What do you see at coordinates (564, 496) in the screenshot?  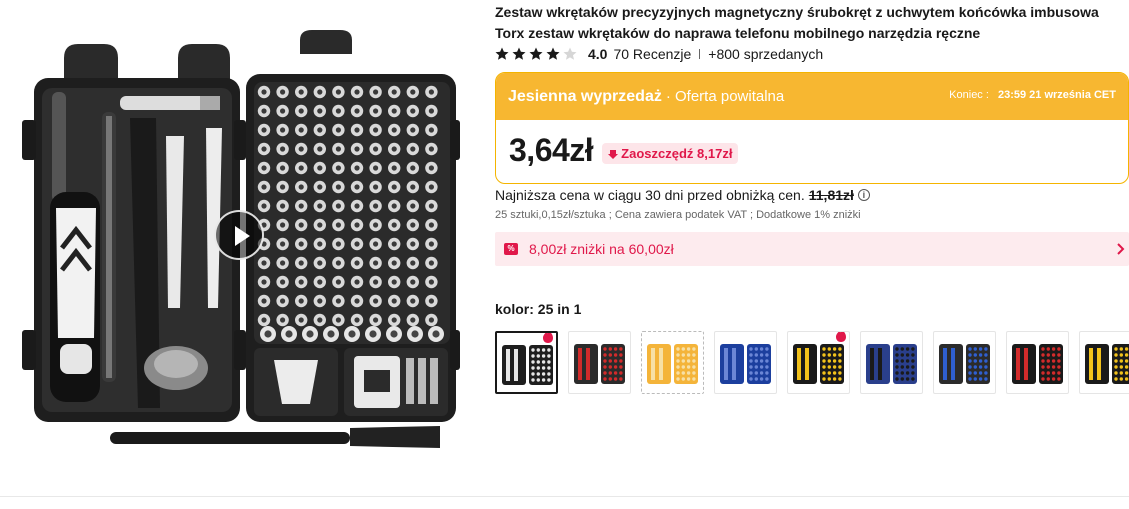 I see `section-divider` at bounding box center [564, 496].